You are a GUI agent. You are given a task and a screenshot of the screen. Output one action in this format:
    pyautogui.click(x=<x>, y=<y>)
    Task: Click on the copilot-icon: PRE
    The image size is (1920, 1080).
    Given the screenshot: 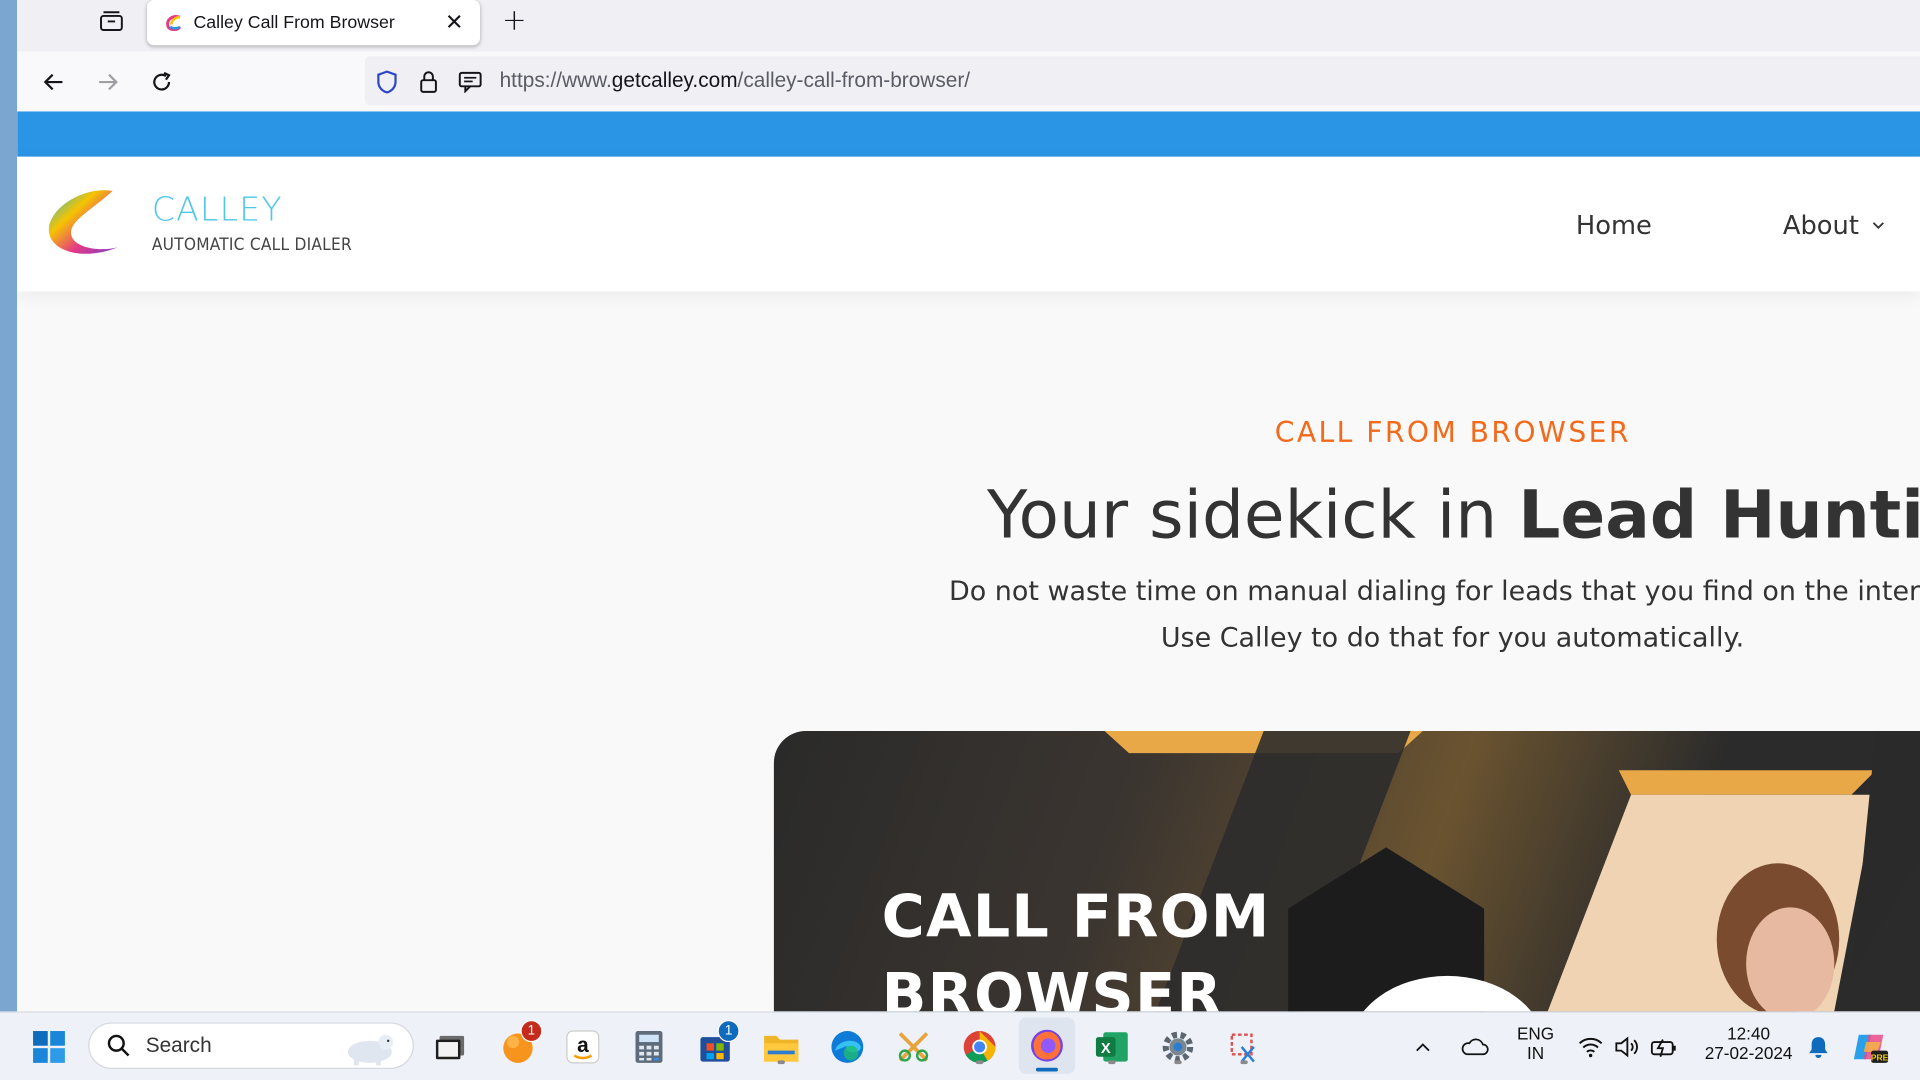 What is the action you would take?
    pyautogui.click(x=1870, y=1047)
    